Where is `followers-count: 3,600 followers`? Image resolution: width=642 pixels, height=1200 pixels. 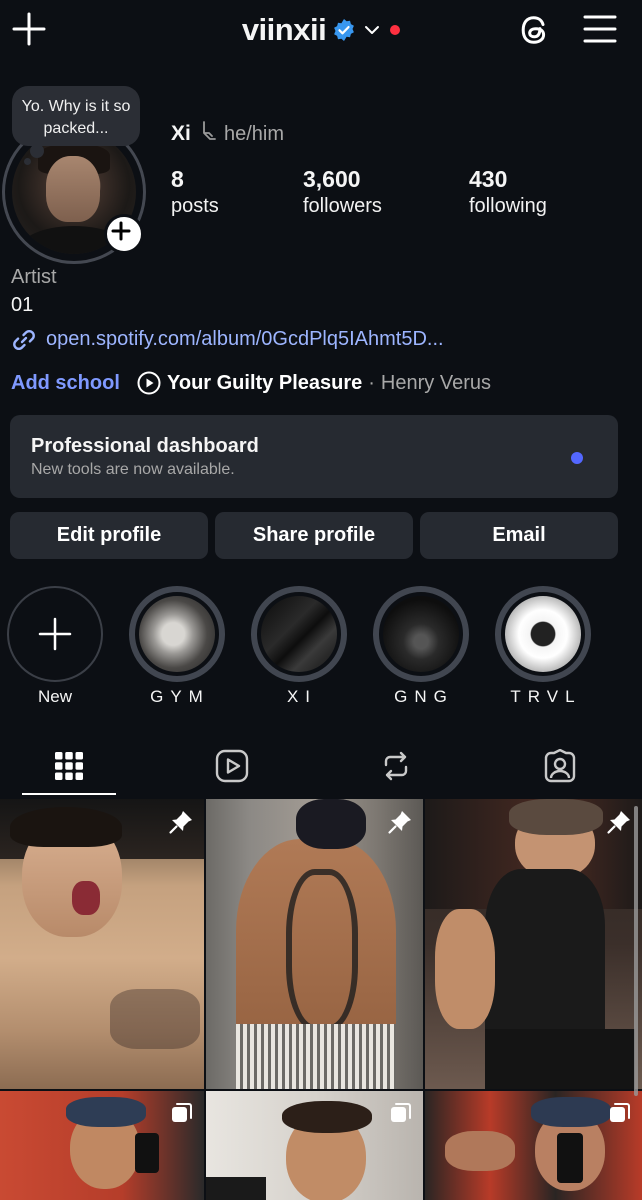
followers-count: 3,600 followers is located at coordinates (342, 192).